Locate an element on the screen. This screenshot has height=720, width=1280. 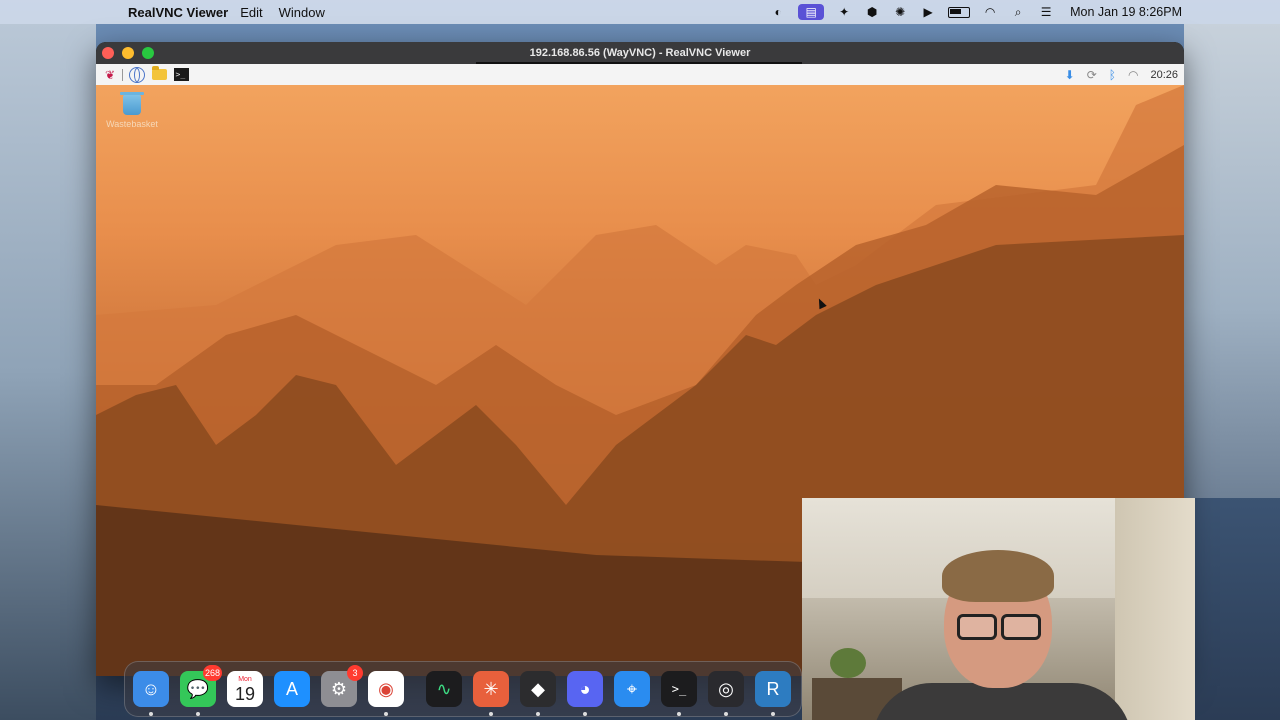
wifi-tray-icon: ◠ is located at coordinates (1133, 75).